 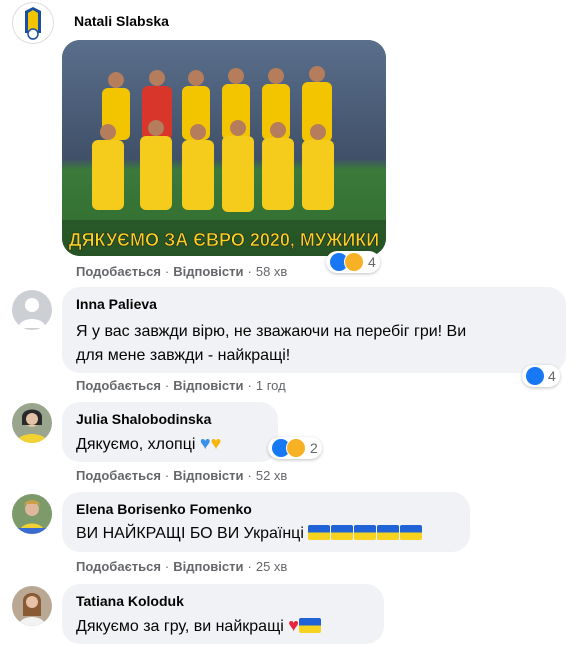 I want to click on commenter-name: Natali Slabska, so click(x=121, y=21).